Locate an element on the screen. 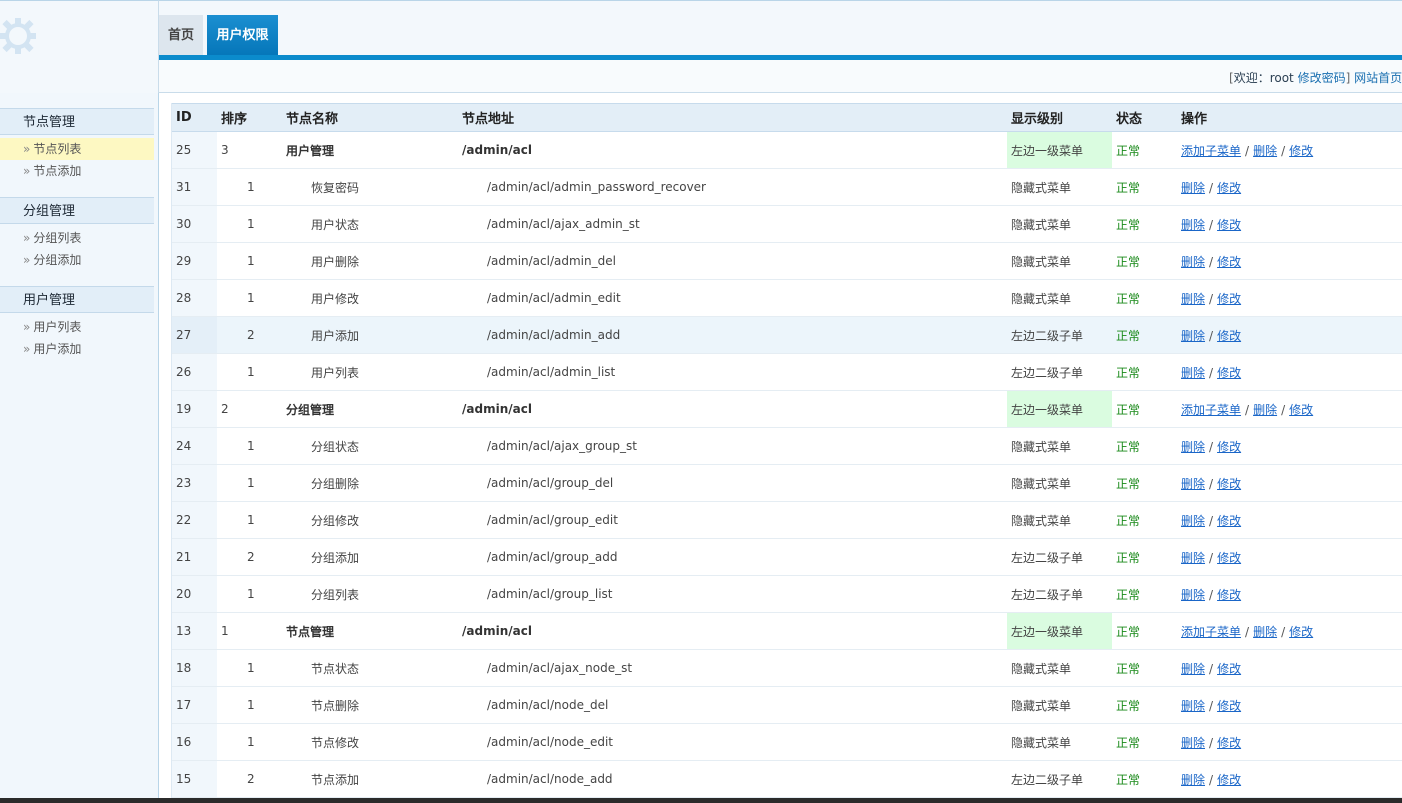 This screenshot has height=803, width=1402. cell-name: 恢复密码 is located at coordinates (370, 187).